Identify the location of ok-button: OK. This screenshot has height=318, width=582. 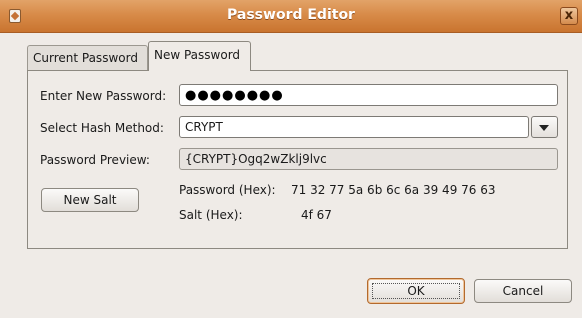
(416, 291).